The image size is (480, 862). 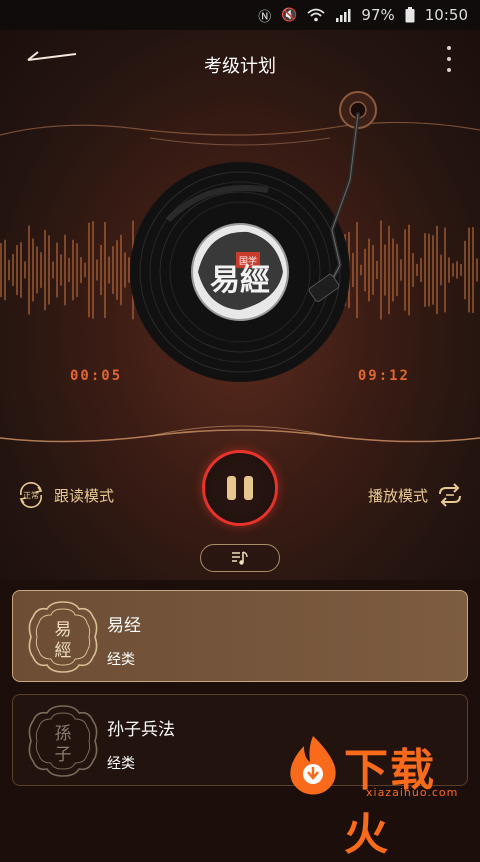 I want to click on nfc-icon: Ⓝ, so click(x=265, y=17).